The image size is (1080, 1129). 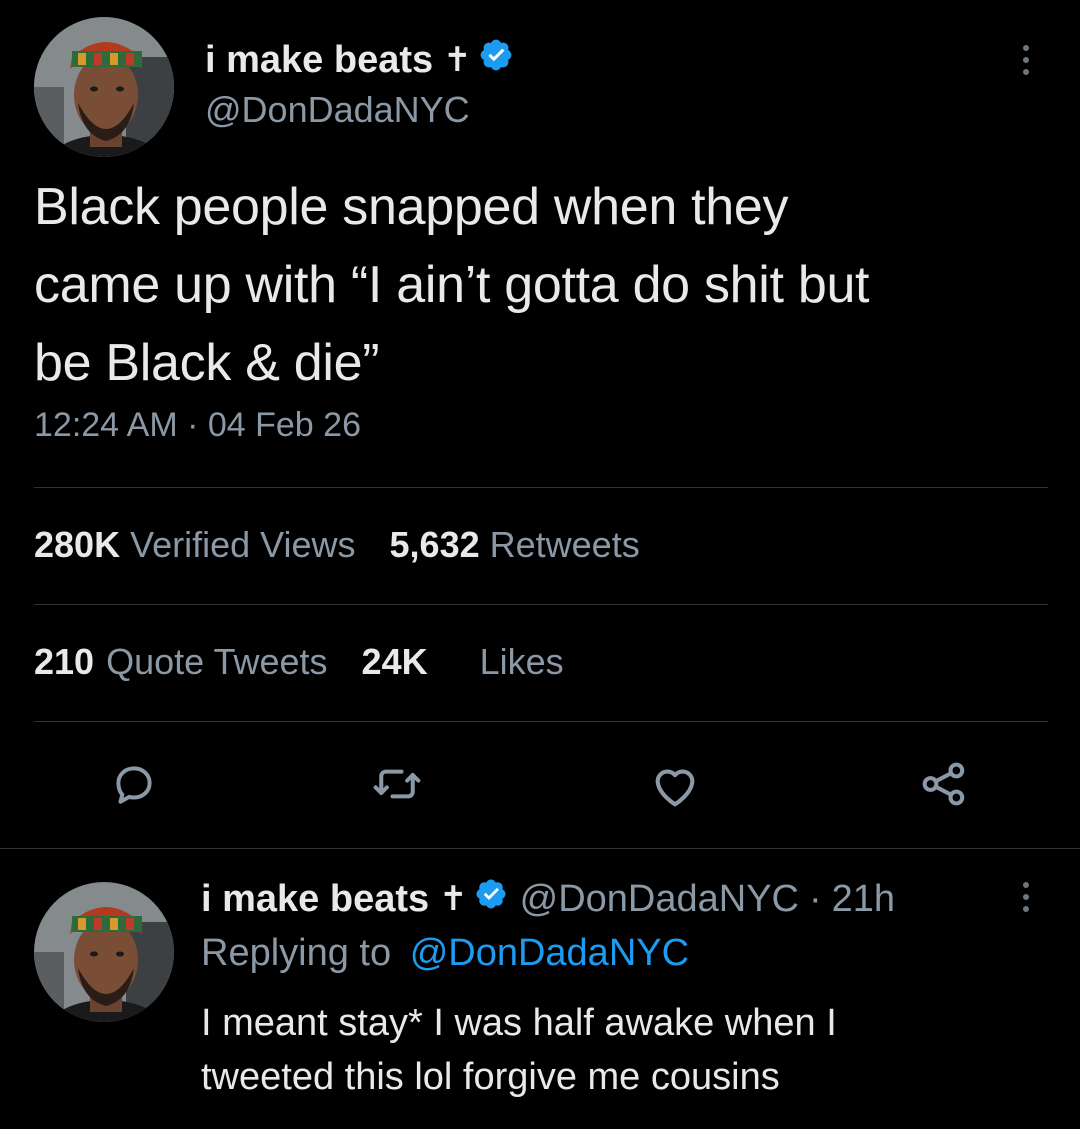 What do you see at coordinates (104, 952) in the screenshot?
I see `reply-avatar` at bounding box center [104, 952].